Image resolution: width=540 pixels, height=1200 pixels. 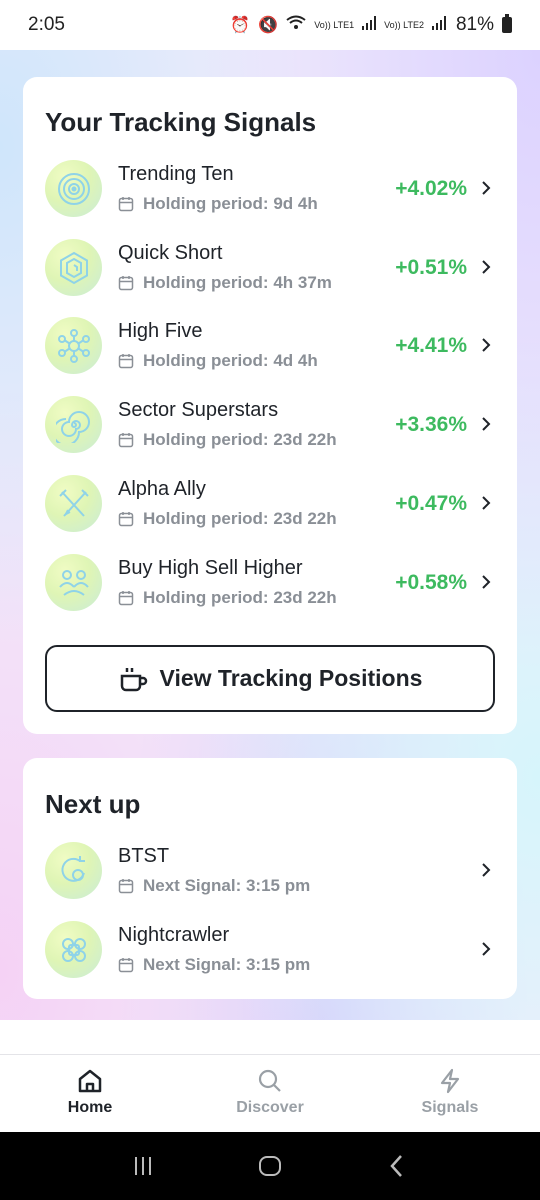 I want to click on signal-name: Alpha Ally, so click(x=162, y=489).